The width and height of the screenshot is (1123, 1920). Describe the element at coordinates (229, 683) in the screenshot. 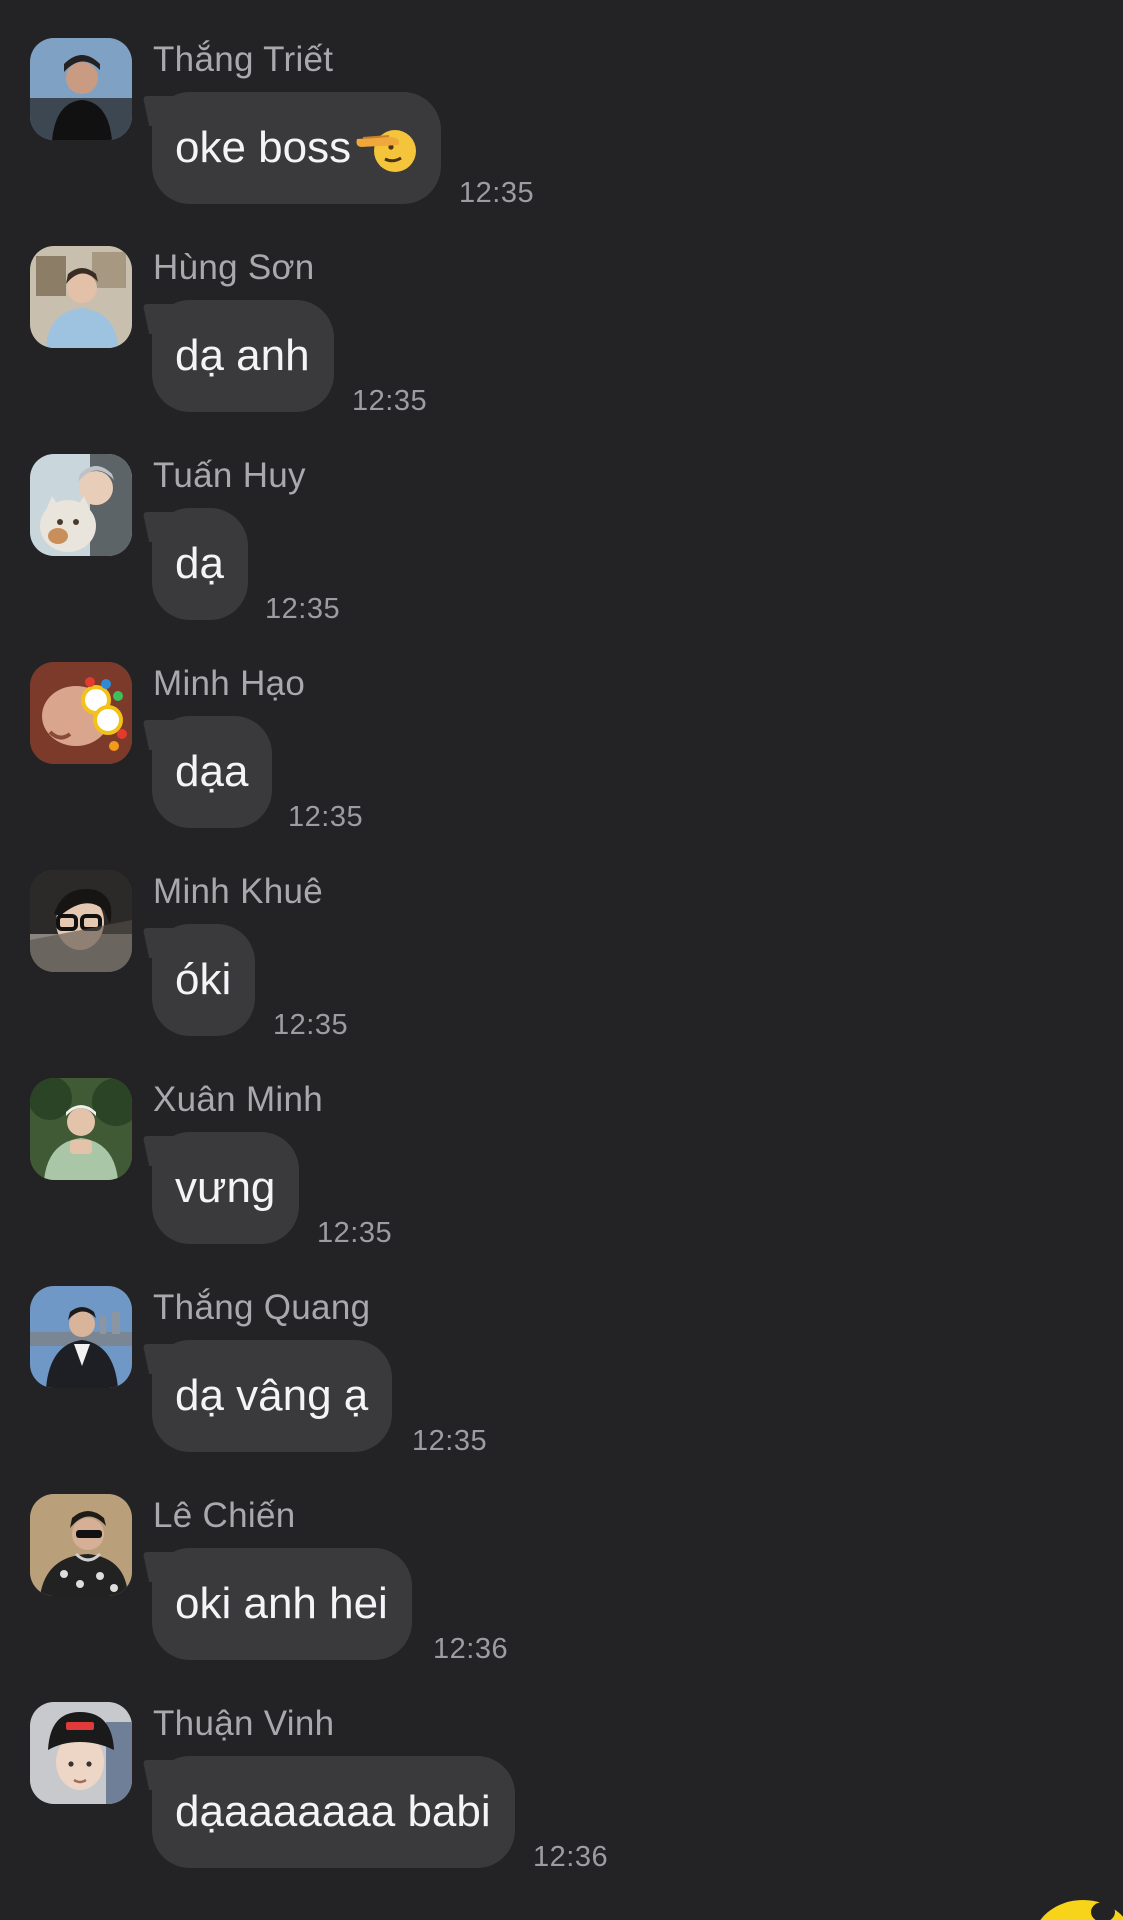

I see `sender-name: Minh Hạo` at that location.